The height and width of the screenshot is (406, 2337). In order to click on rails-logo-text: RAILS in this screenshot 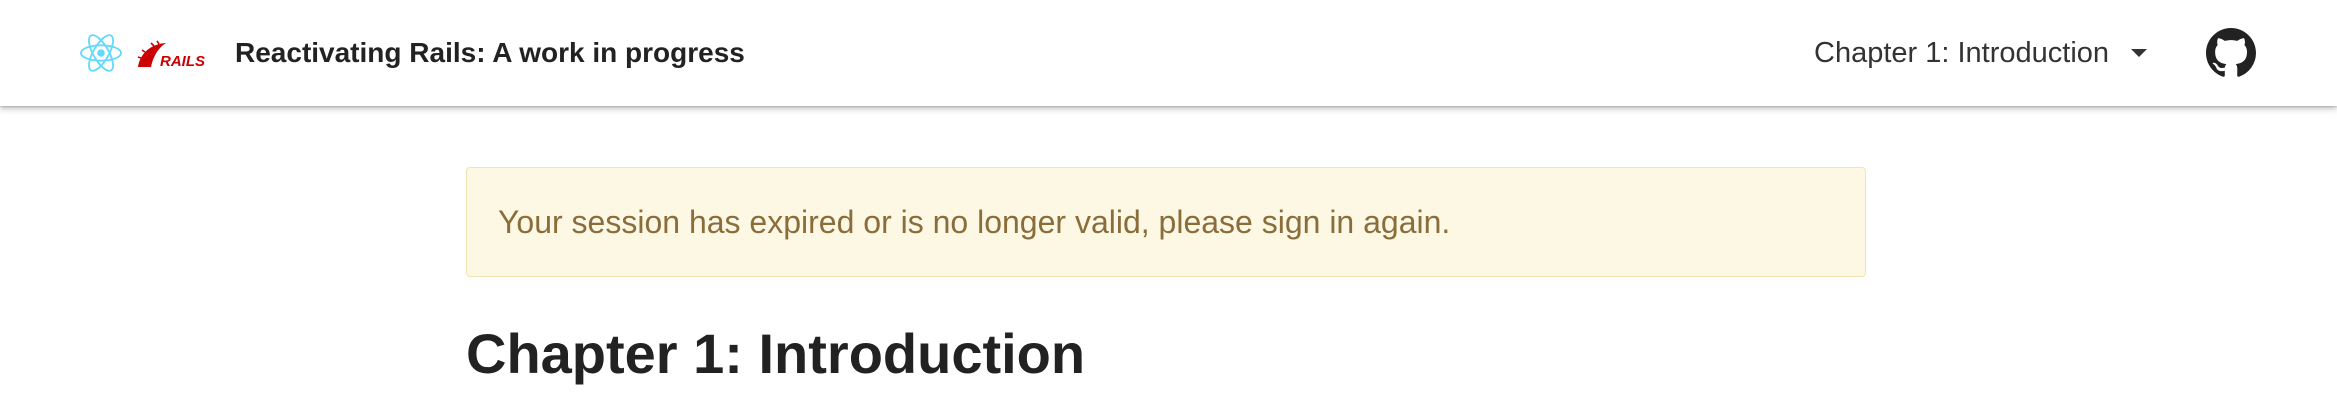, I will do `click(182, 60)`.